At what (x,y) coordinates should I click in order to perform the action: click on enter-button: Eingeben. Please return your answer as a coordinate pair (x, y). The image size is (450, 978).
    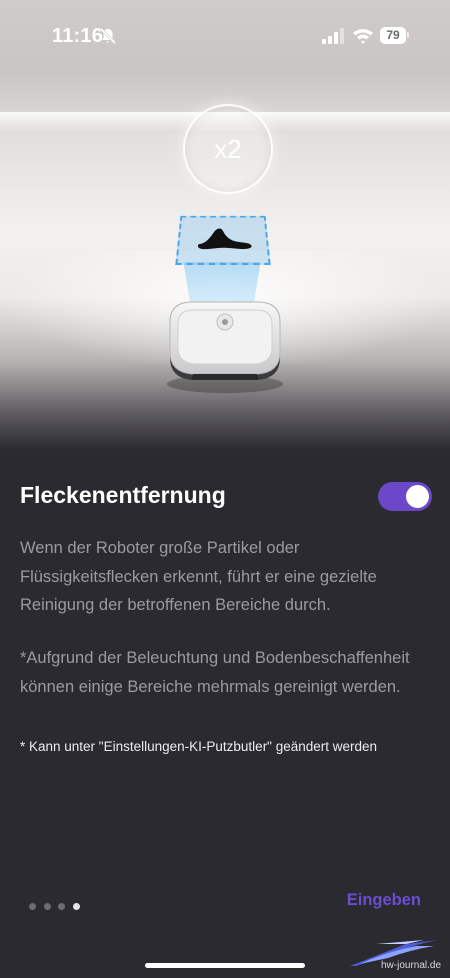
    Looking at the image, I should click on (384, 900).